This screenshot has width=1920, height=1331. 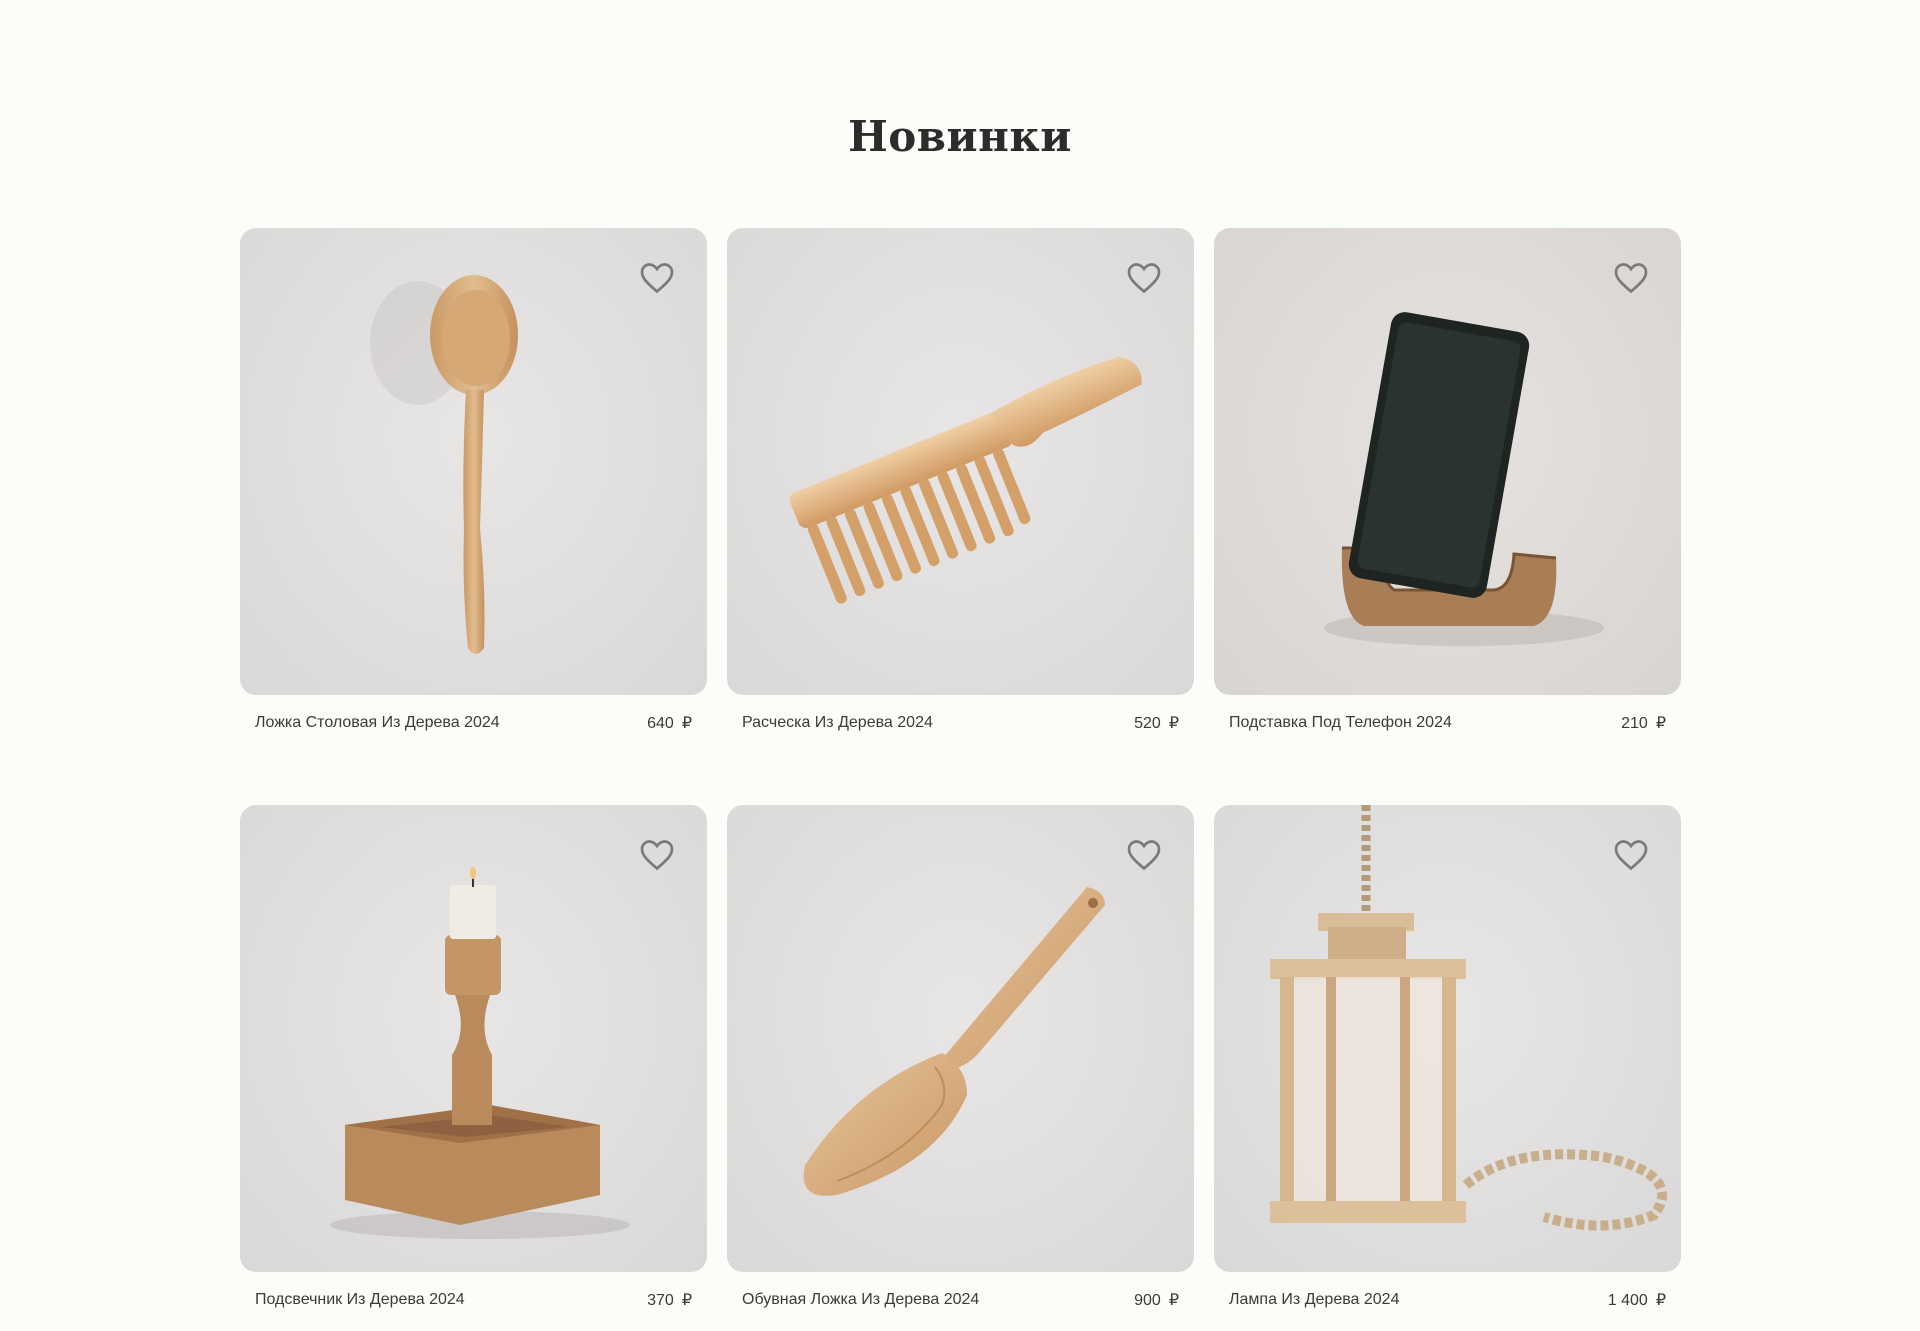 I want to click on product-name: Ложка Столовая Из Дерева 2024, so click(x=377, y=723).